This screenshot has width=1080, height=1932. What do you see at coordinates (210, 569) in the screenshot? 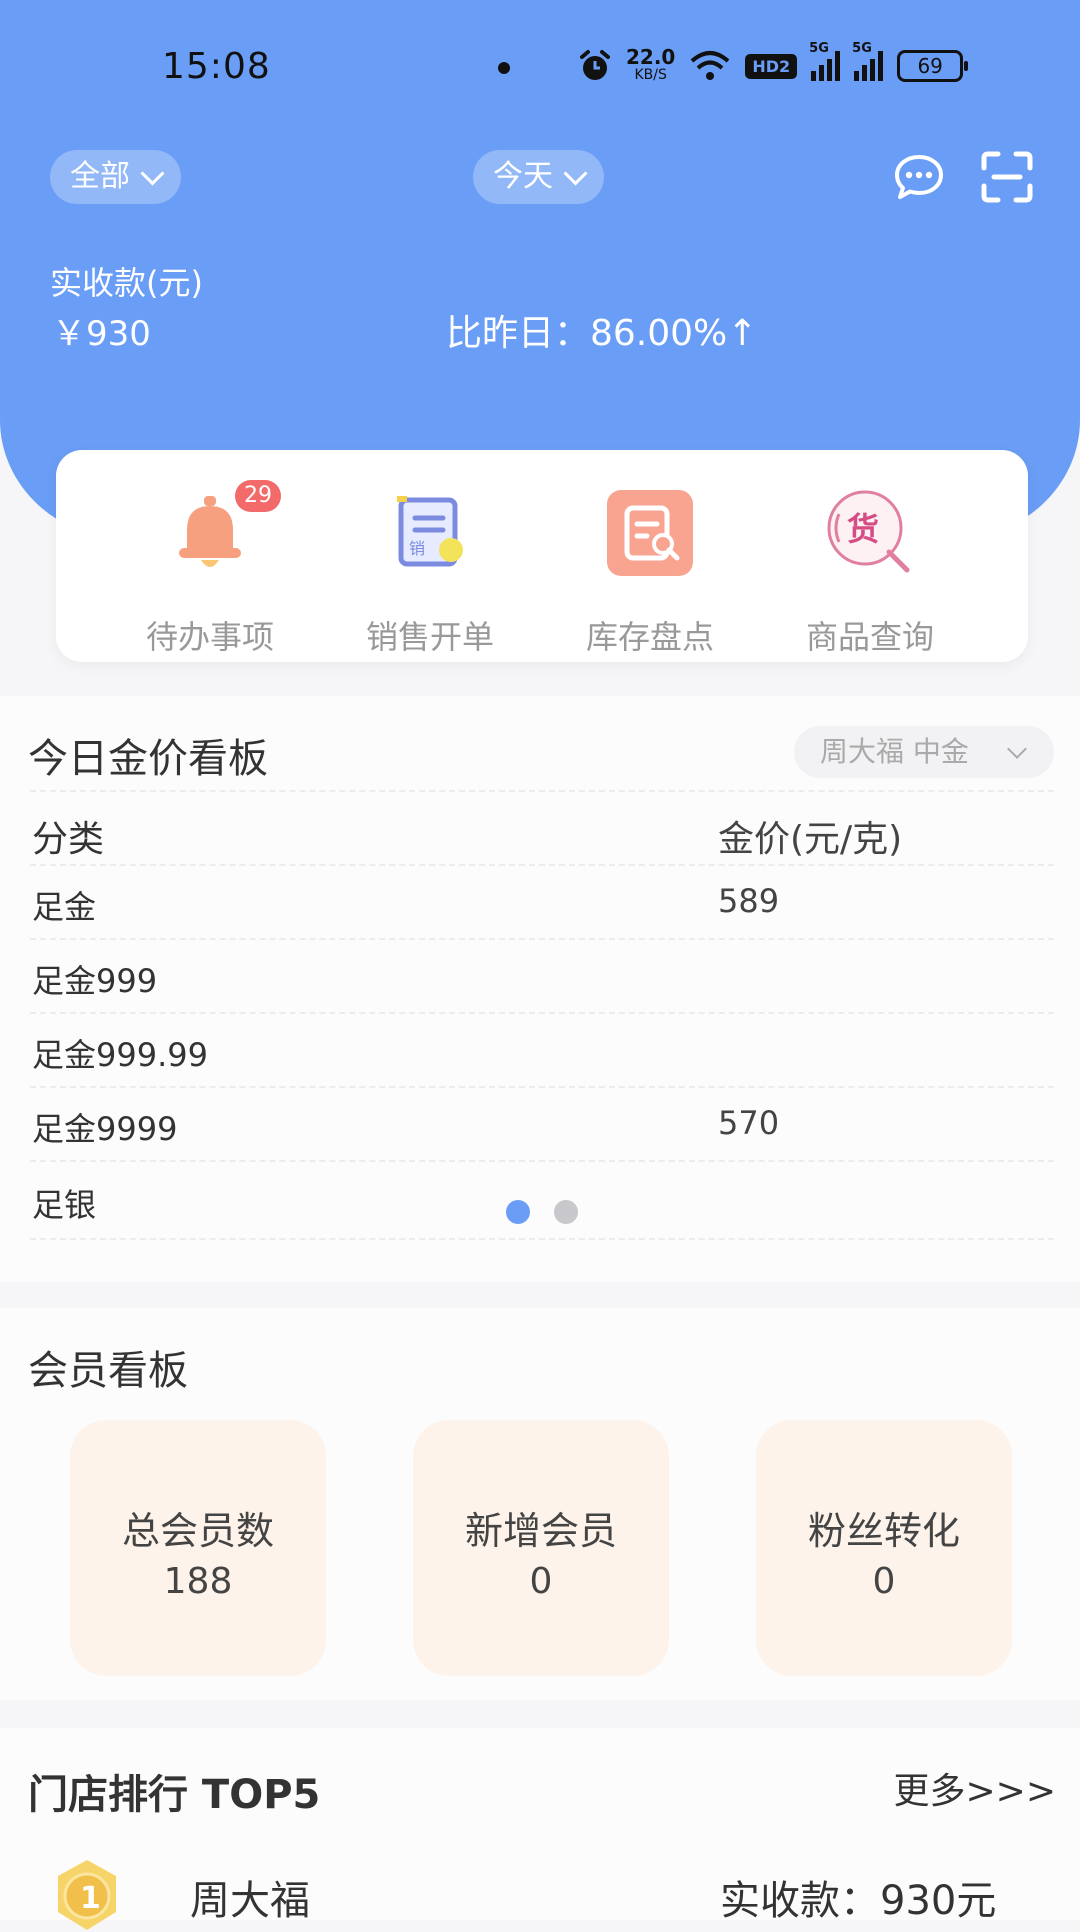
I see `quick-action-todo: 29 待办事项` at bounding box center [210, 569].